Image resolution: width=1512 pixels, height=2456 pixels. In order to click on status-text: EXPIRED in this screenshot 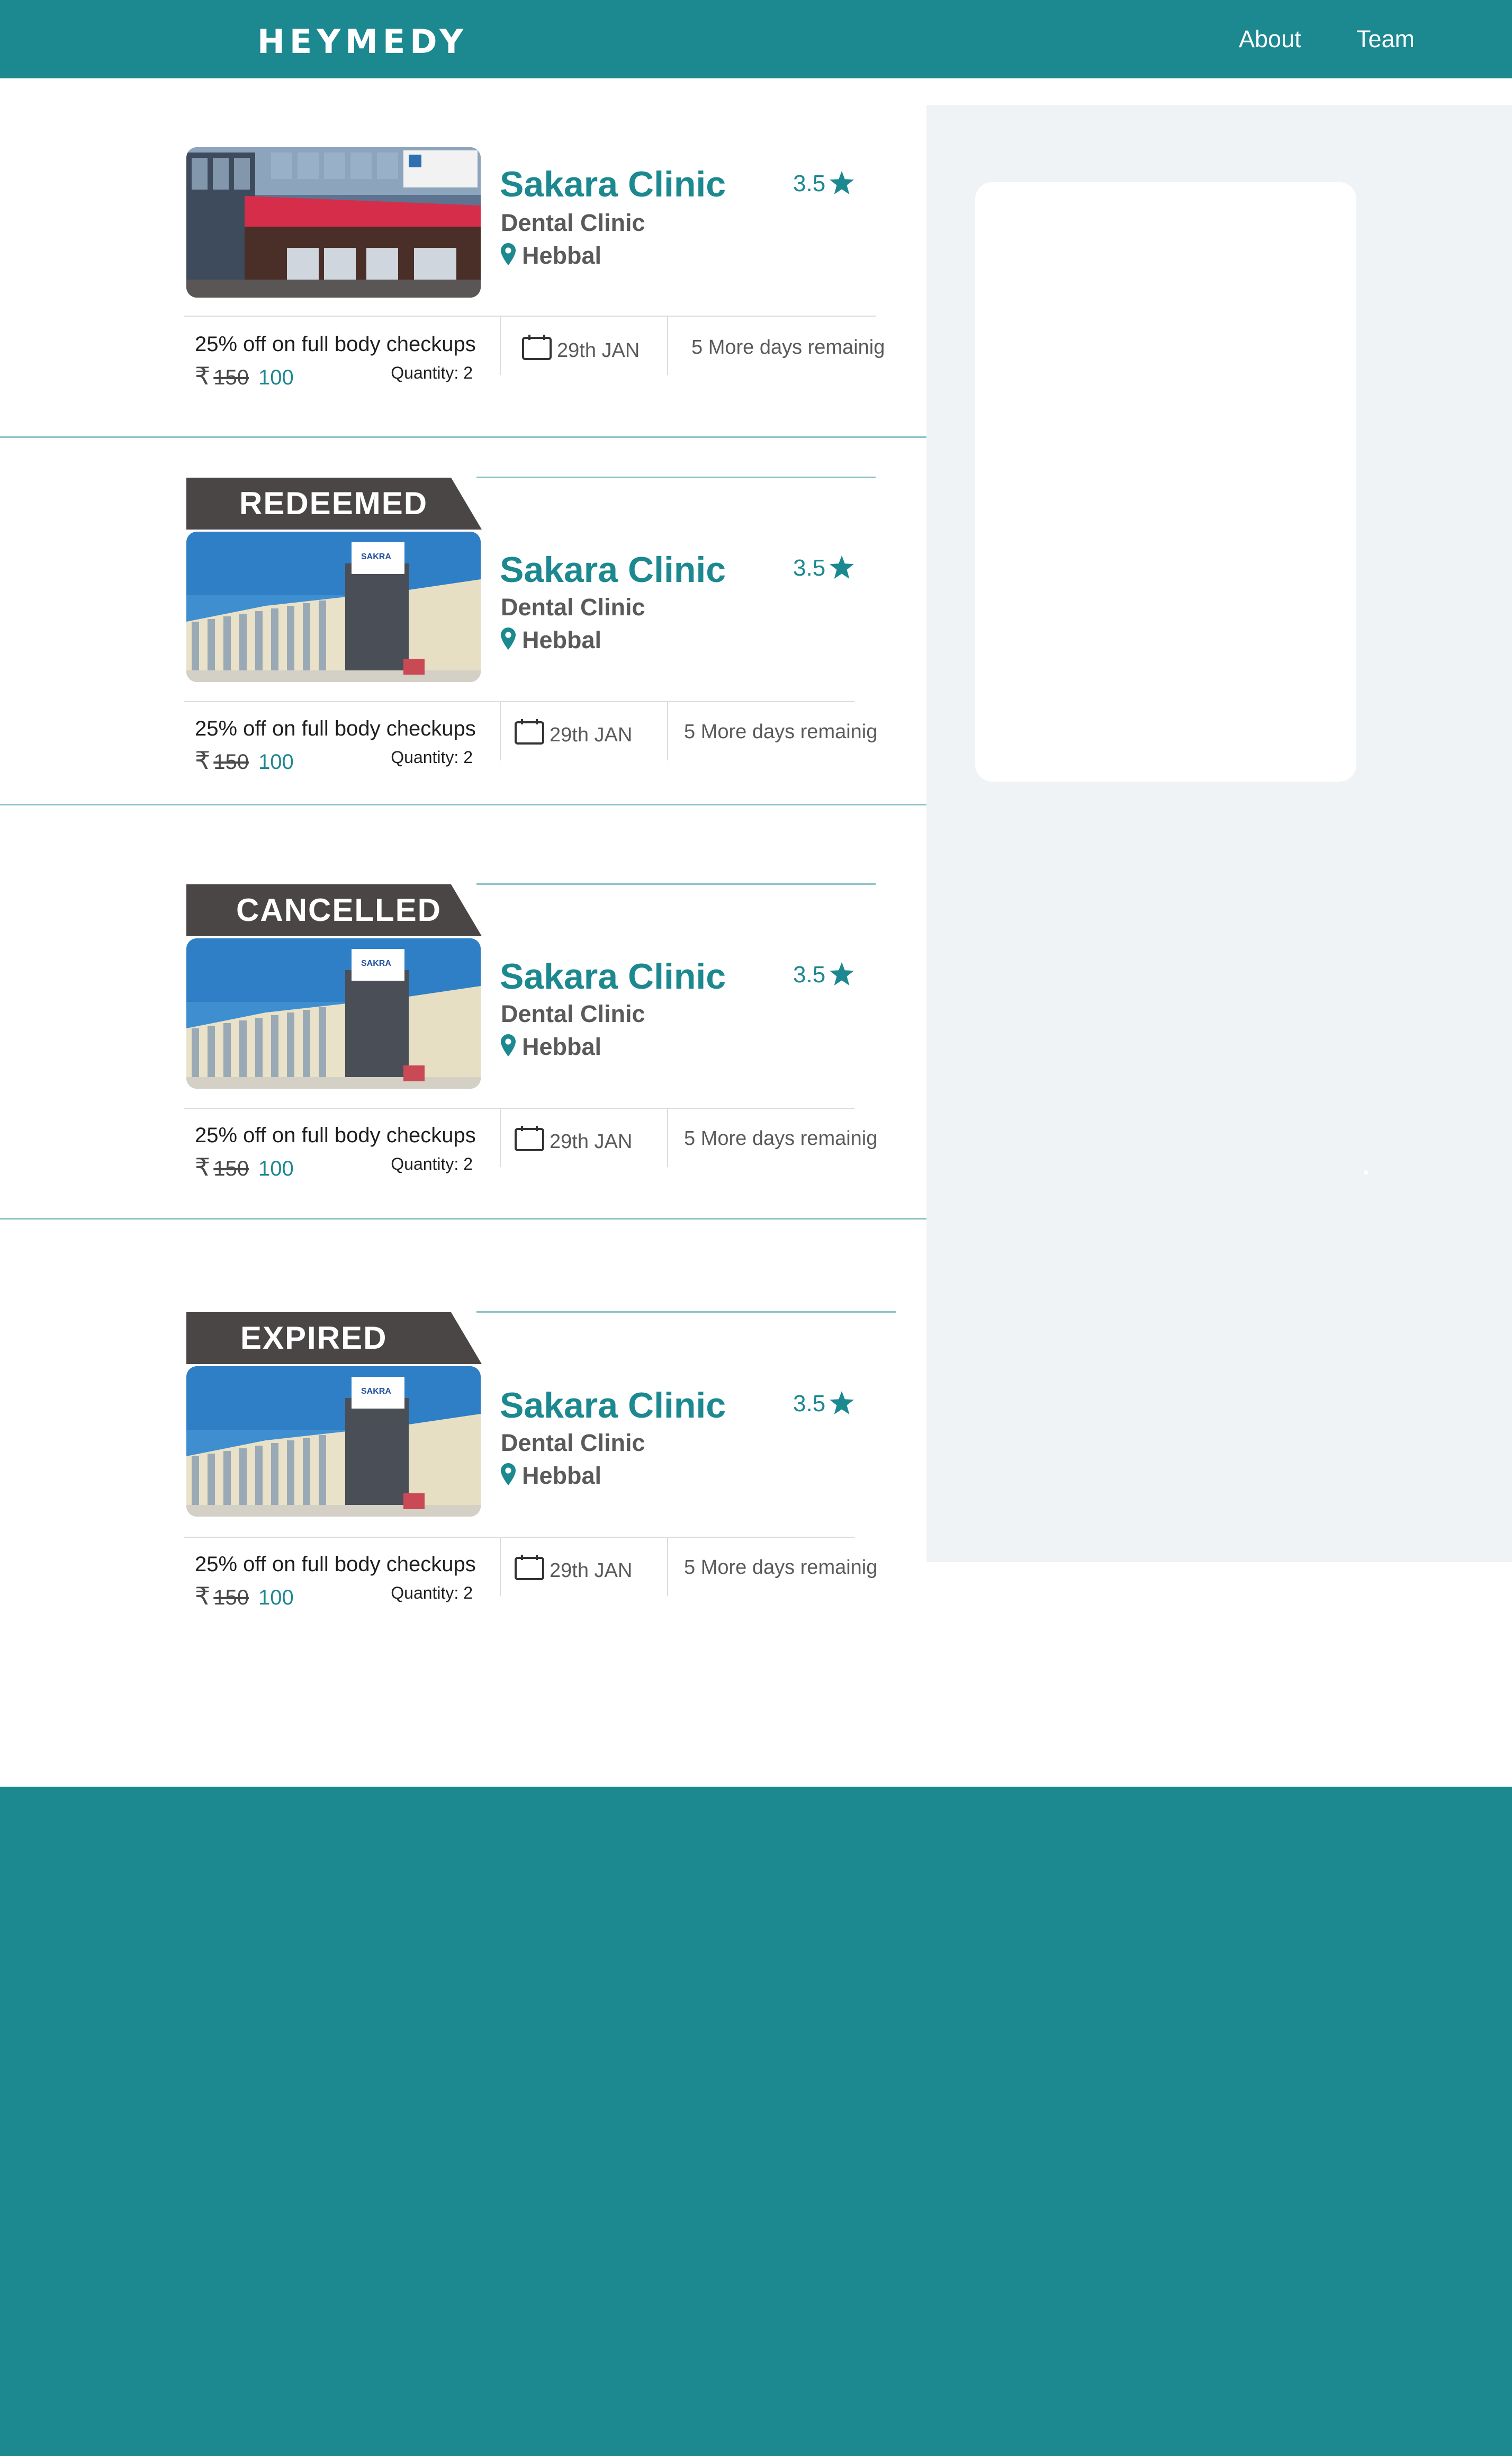, I will do `click(314, 1338)`.